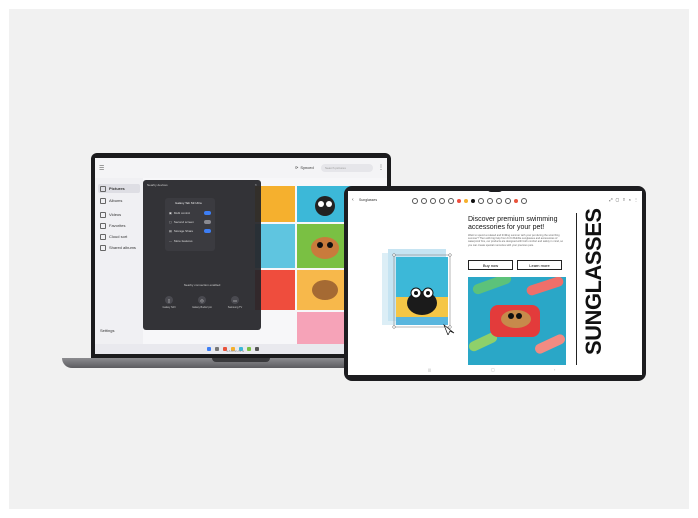 The height and width of the screenshot is (518, 698). I want to click on dog-on-float-image, so click(517, 321).